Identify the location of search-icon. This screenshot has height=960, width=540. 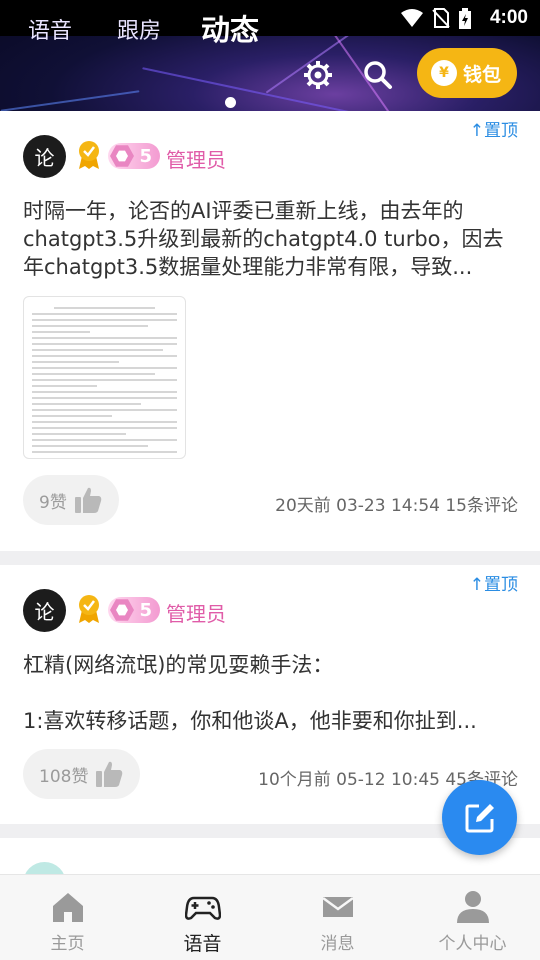
(378, 77).